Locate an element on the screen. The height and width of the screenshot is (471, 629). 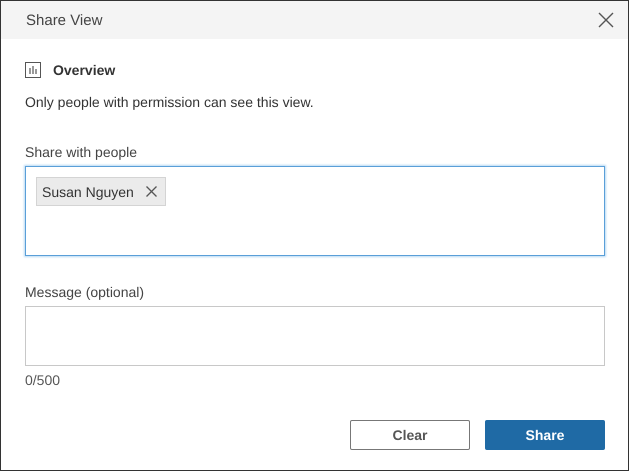
share-button: Share is located at coordinates (545, 435).